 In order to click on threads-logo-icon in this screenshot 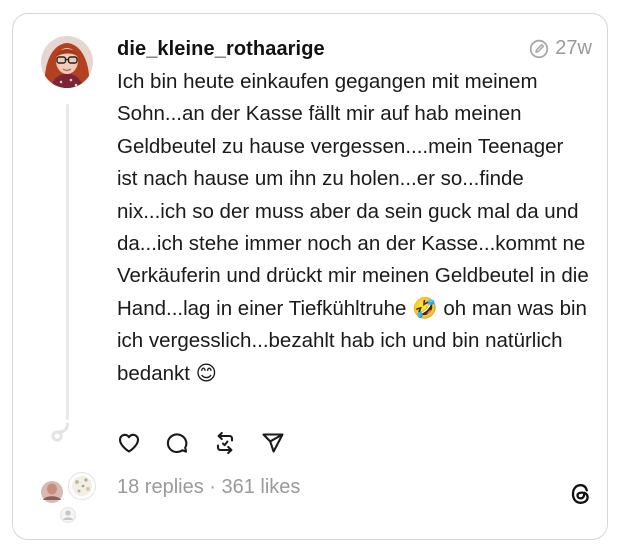, I will do `click(581, 494)`.